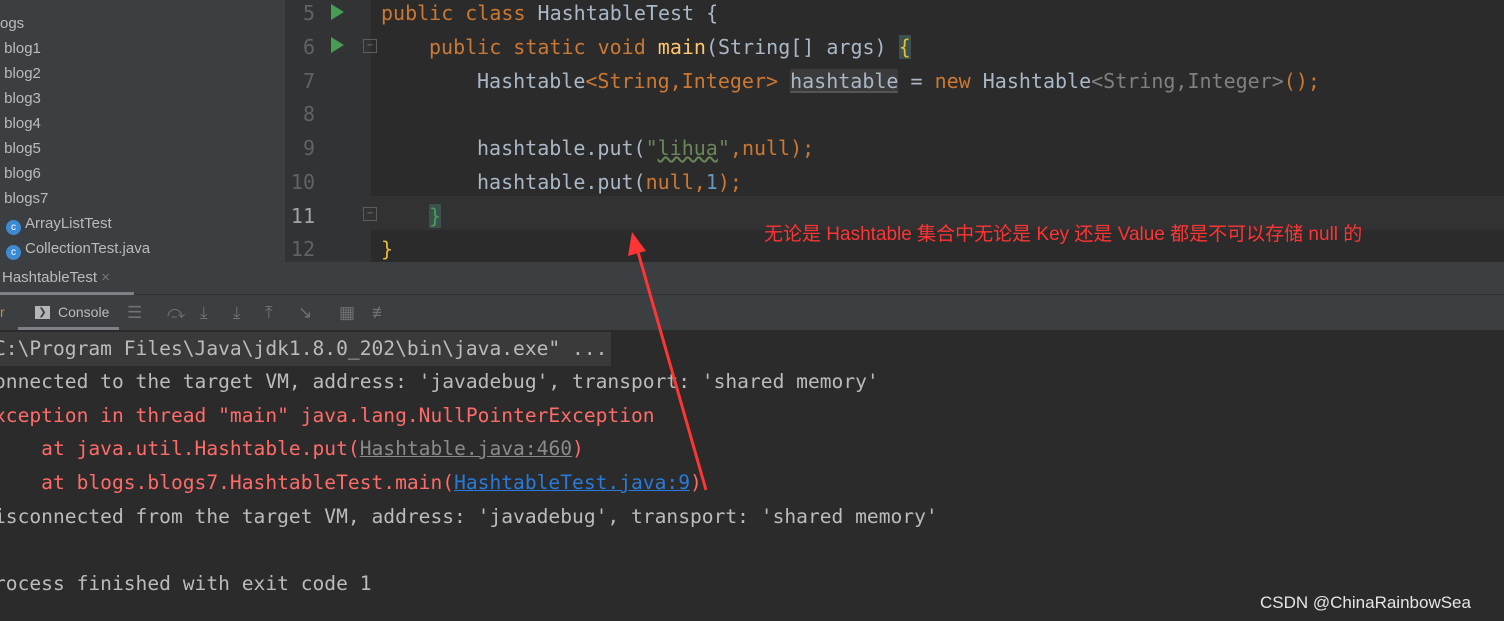 Image resolution: width=1504 pixels, height=621 pixels. Describe the element at coordinates (1365, 602) in the screenshot. I see `watermark: CSDN @ChinaRainbowSea` at that location.